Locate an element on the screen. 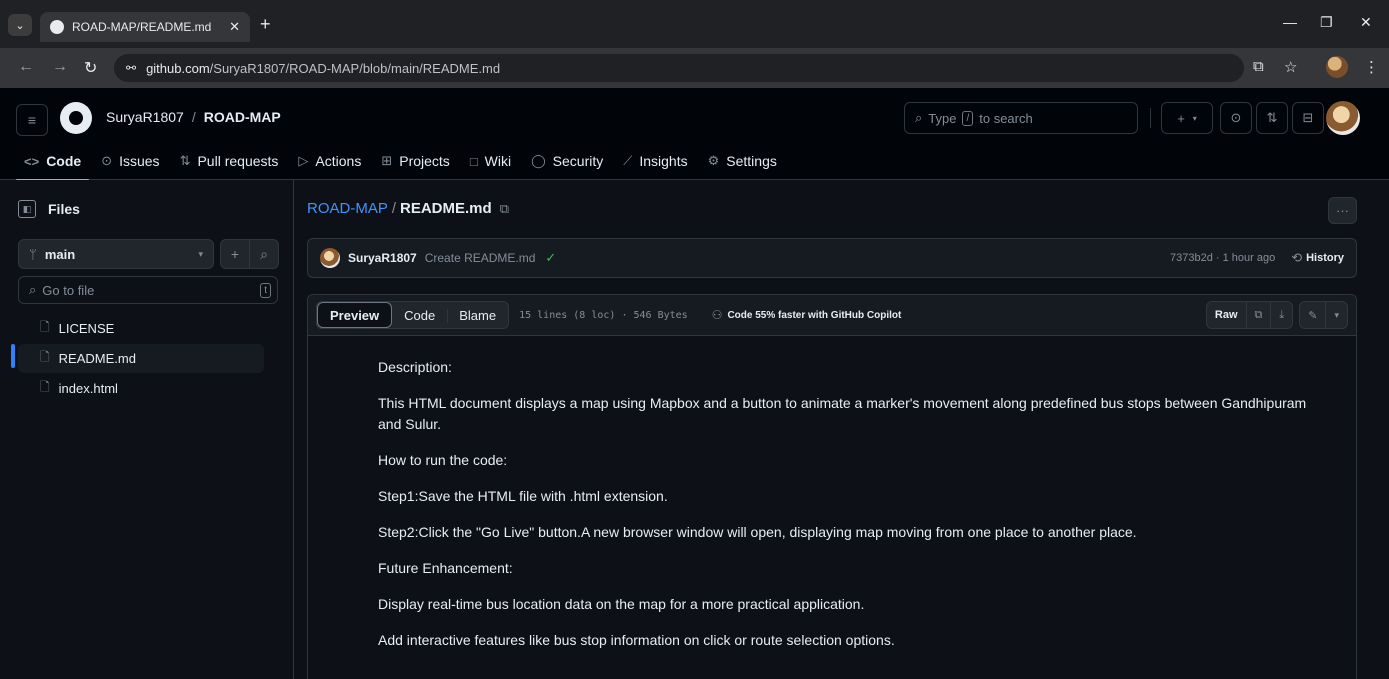 This screenshot has width=1389, height=679. raw-actions-group: Raw ⧉ ⤓ is located at coordinates (1249, 315).